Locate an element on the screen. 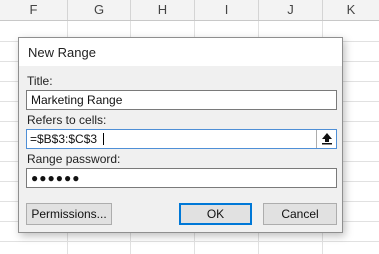 The width and height of the screenshot is (379, 254). dialog-titlebar: New Range is located at coordinates (180, 52).